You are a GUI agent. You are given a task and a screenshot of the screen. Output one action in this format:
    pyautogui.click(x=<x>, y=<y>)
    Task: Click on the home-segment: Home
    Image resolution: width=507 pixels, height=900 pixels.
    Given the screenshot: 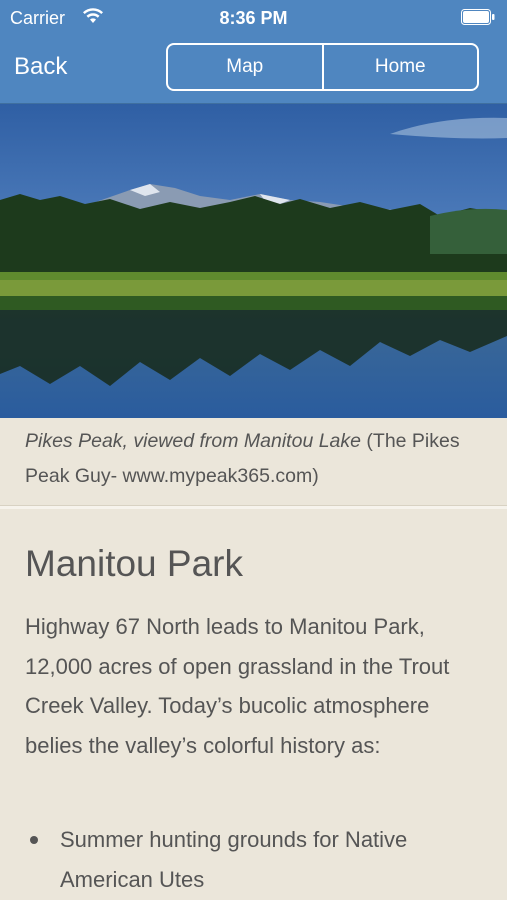 What is the action you would take?
    pyautogui.click(x=399, y=67)
    